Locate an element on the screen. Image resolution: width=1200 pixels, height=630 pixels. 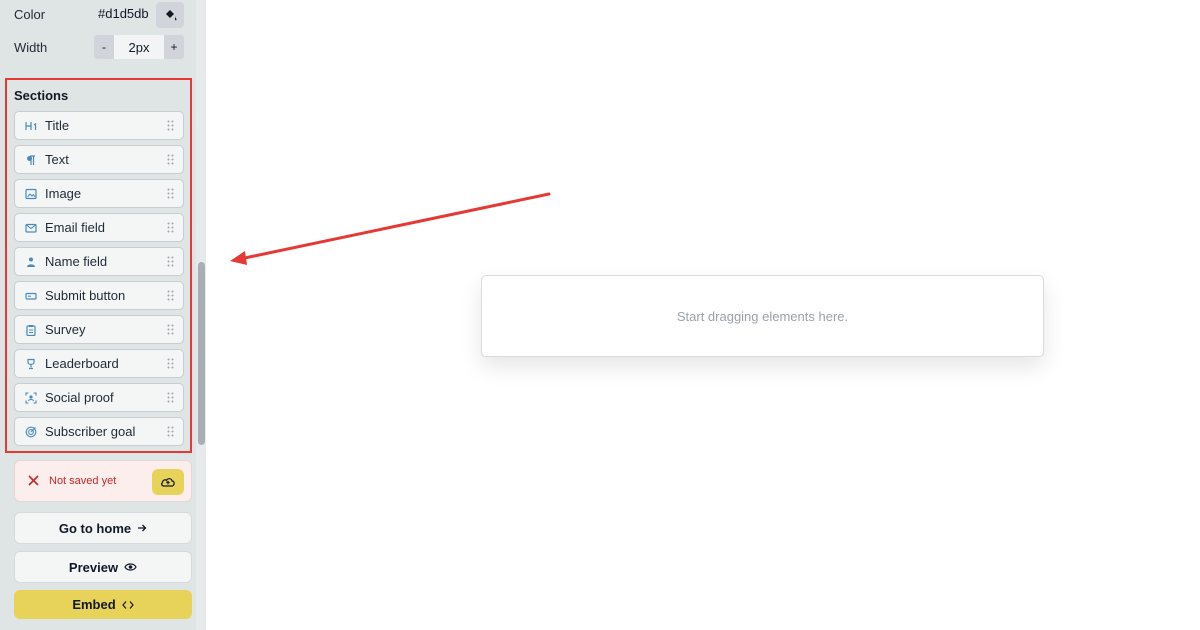
width-setting-row: Width - 2px + is located at coordinates (99, 47).